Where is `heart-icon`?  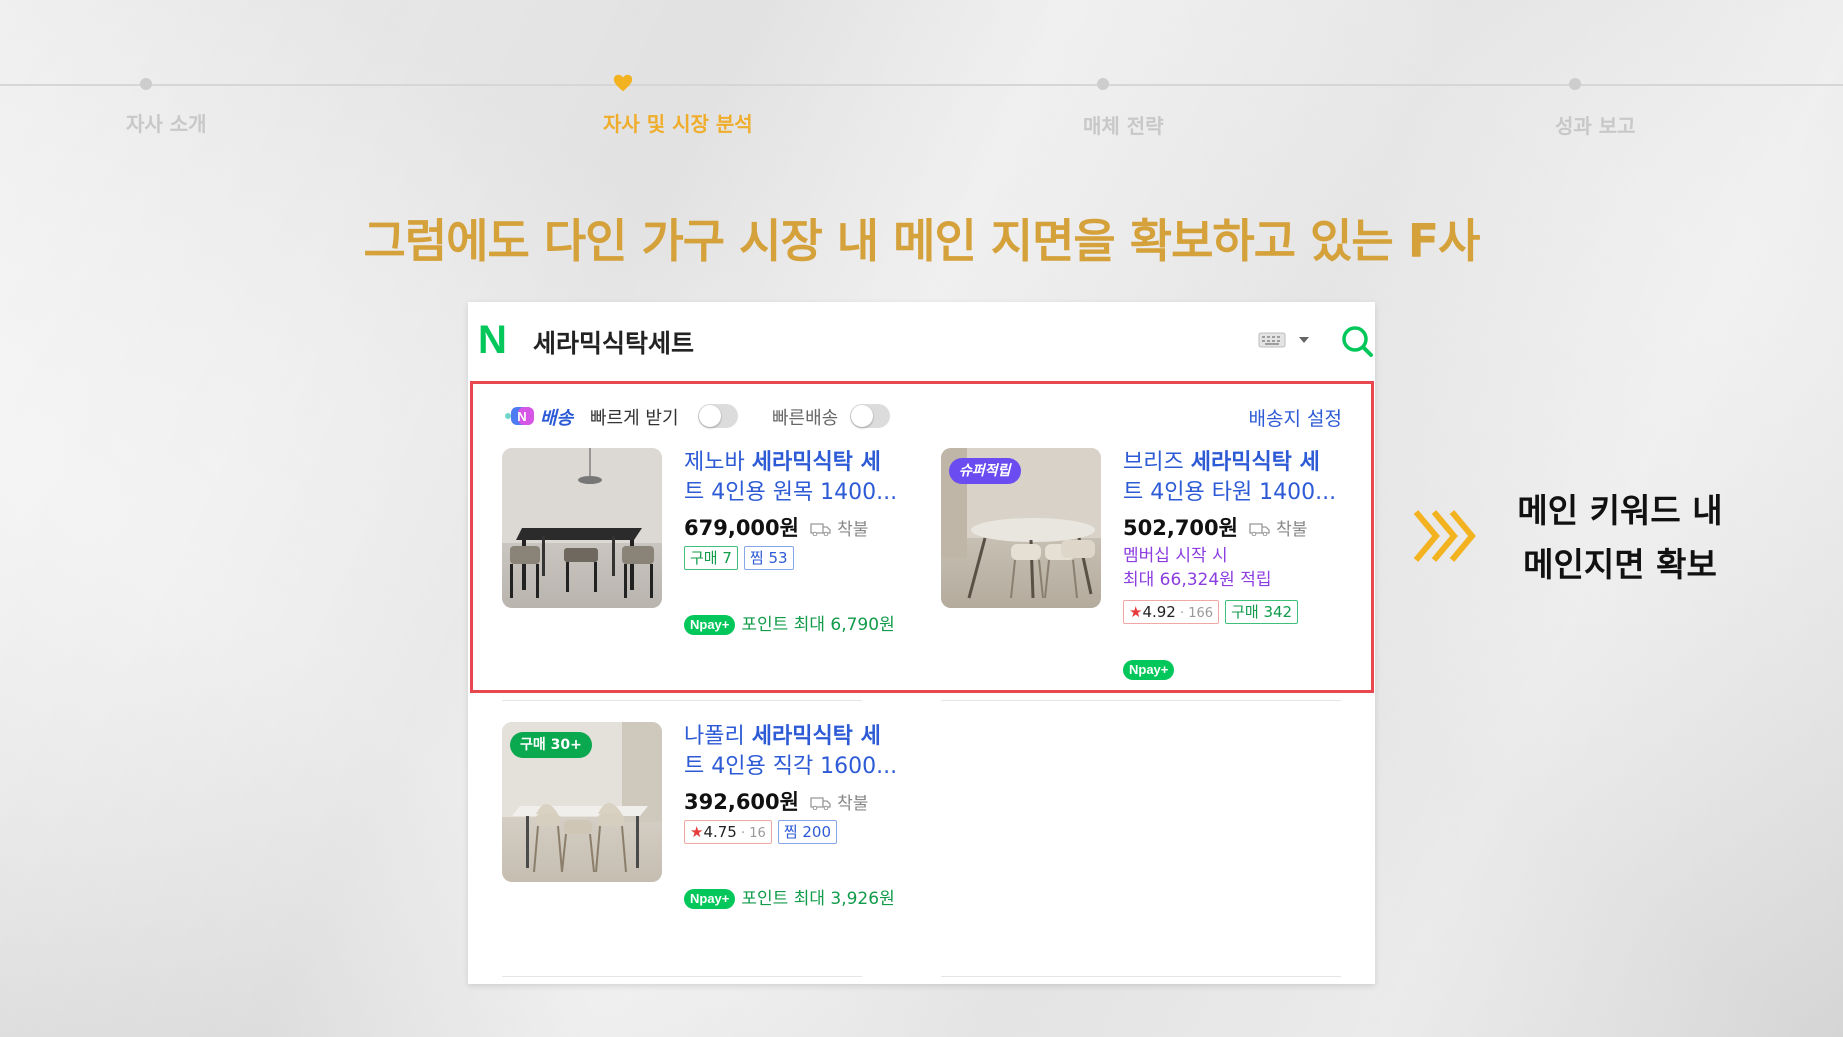 heart-icon is located at coordinates (623, 83).